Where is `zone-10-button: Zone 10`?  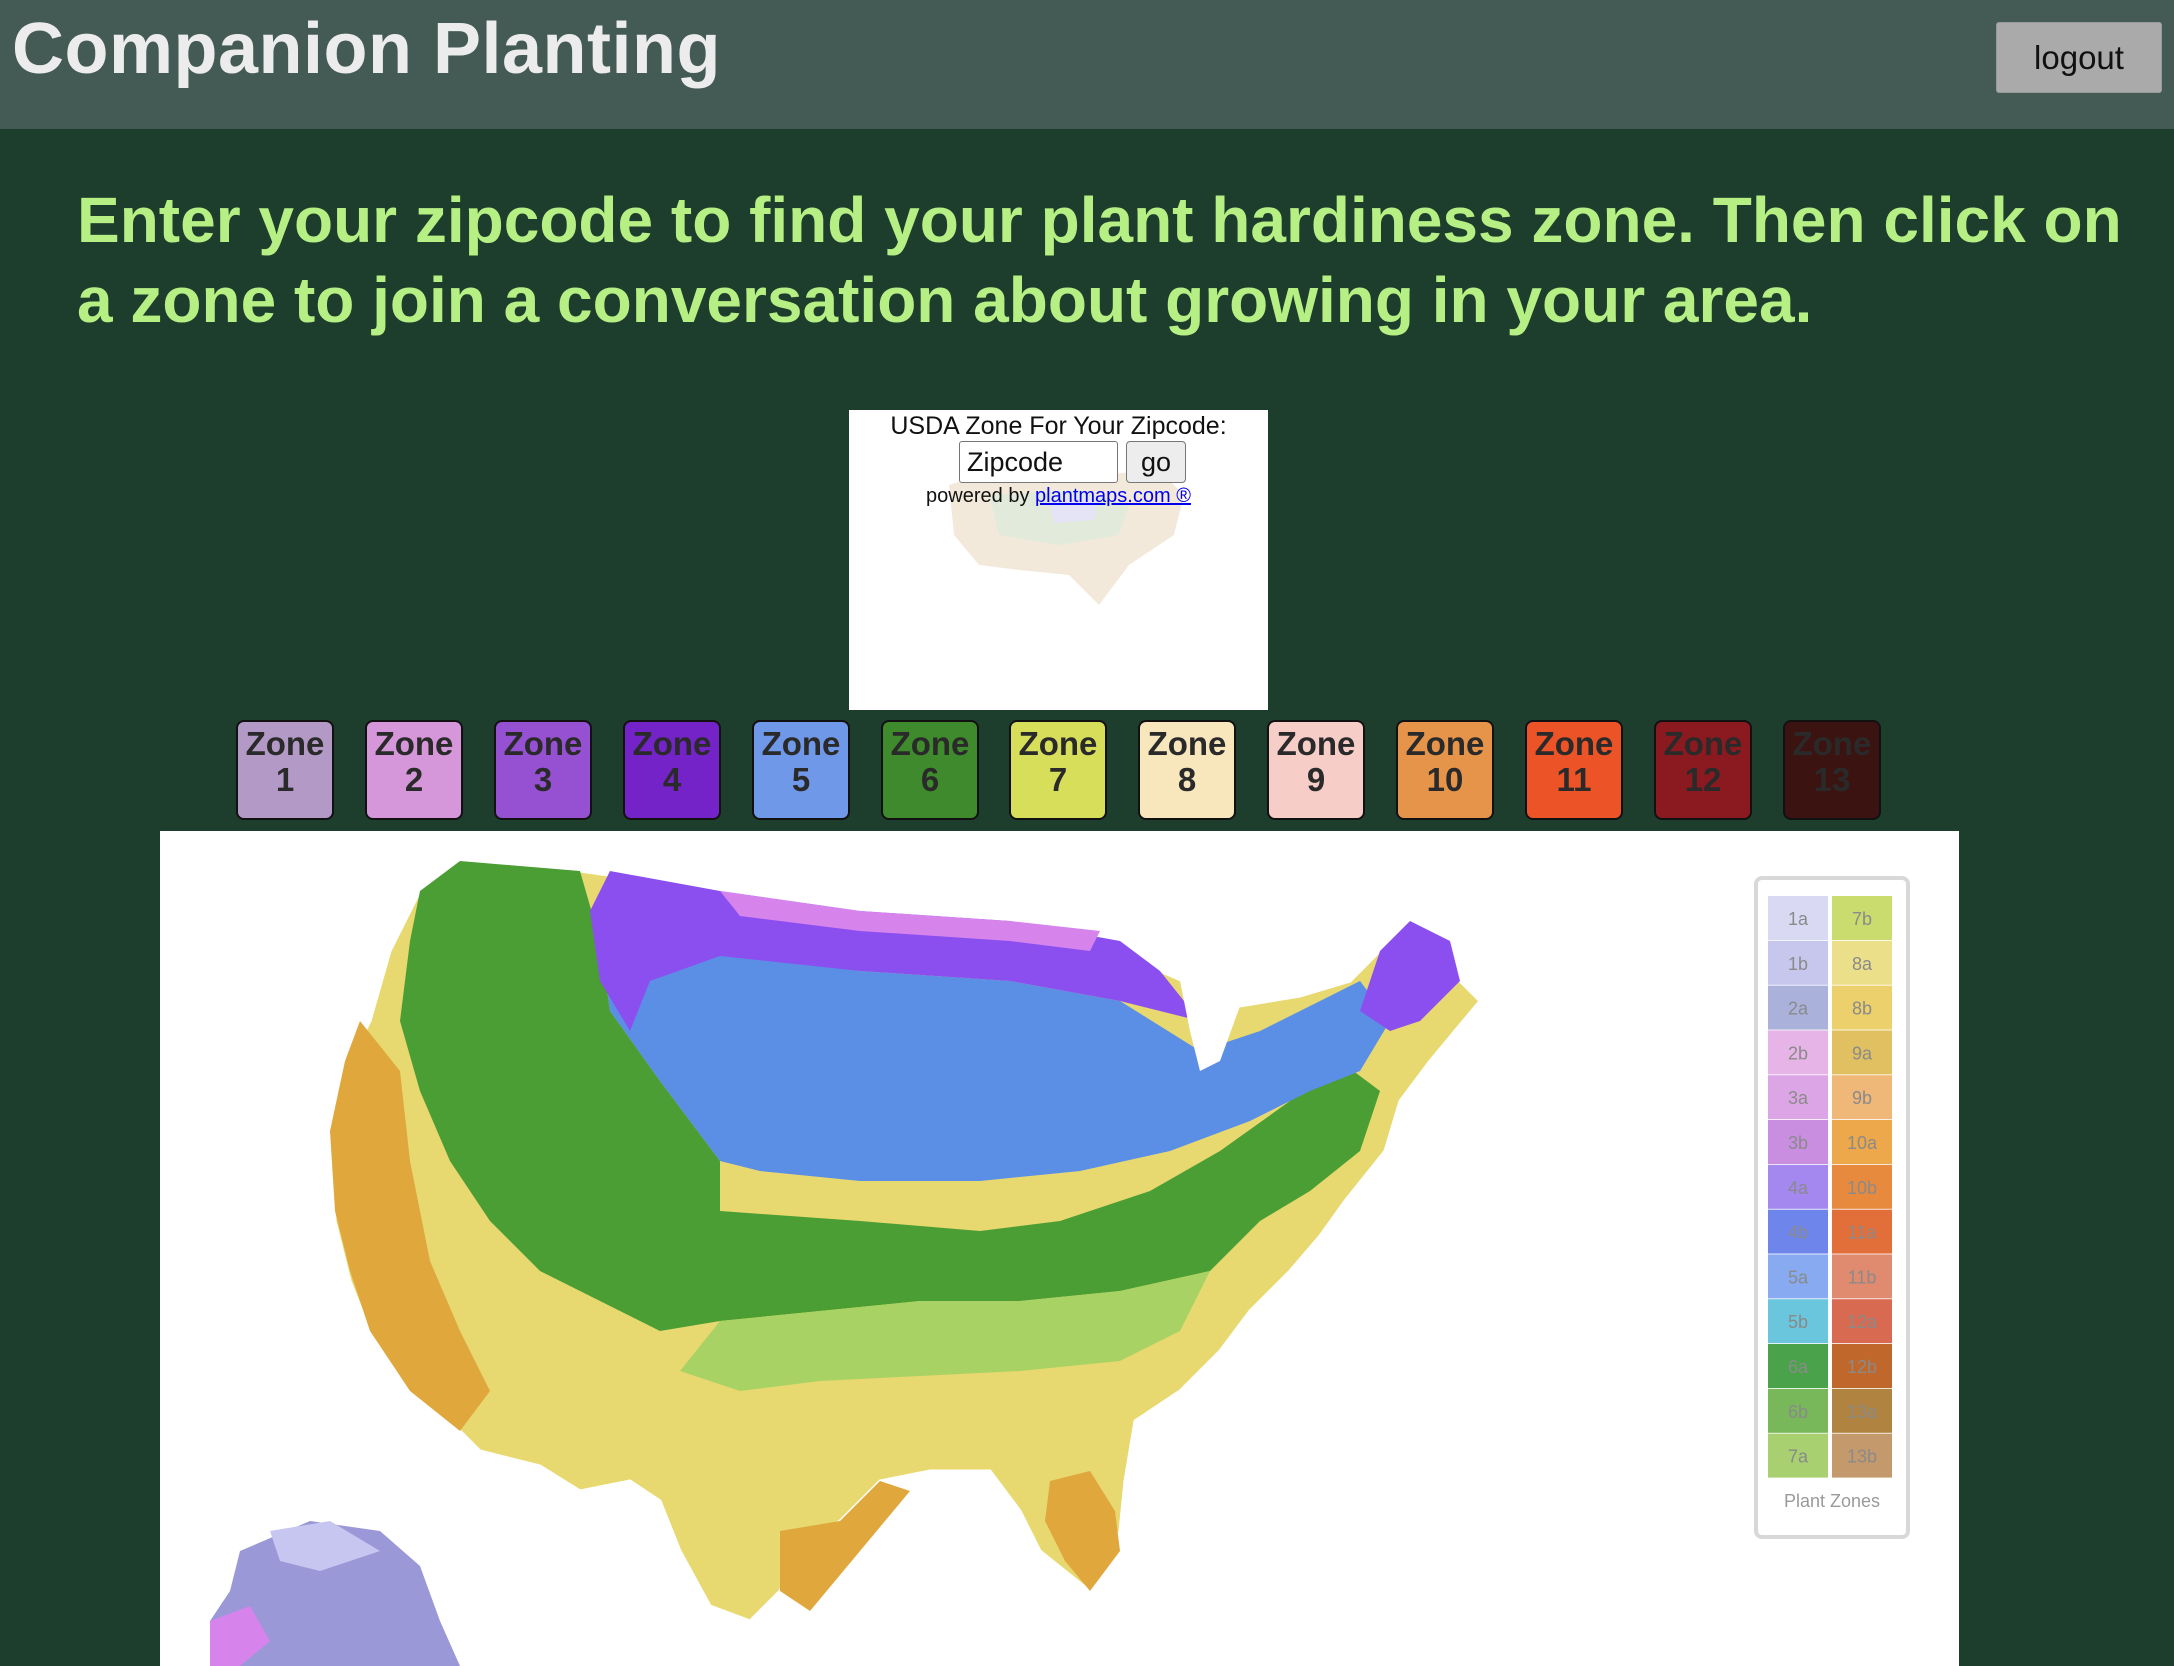 zone-10-button: Zone 10 is located at coordinates (1445, 770).